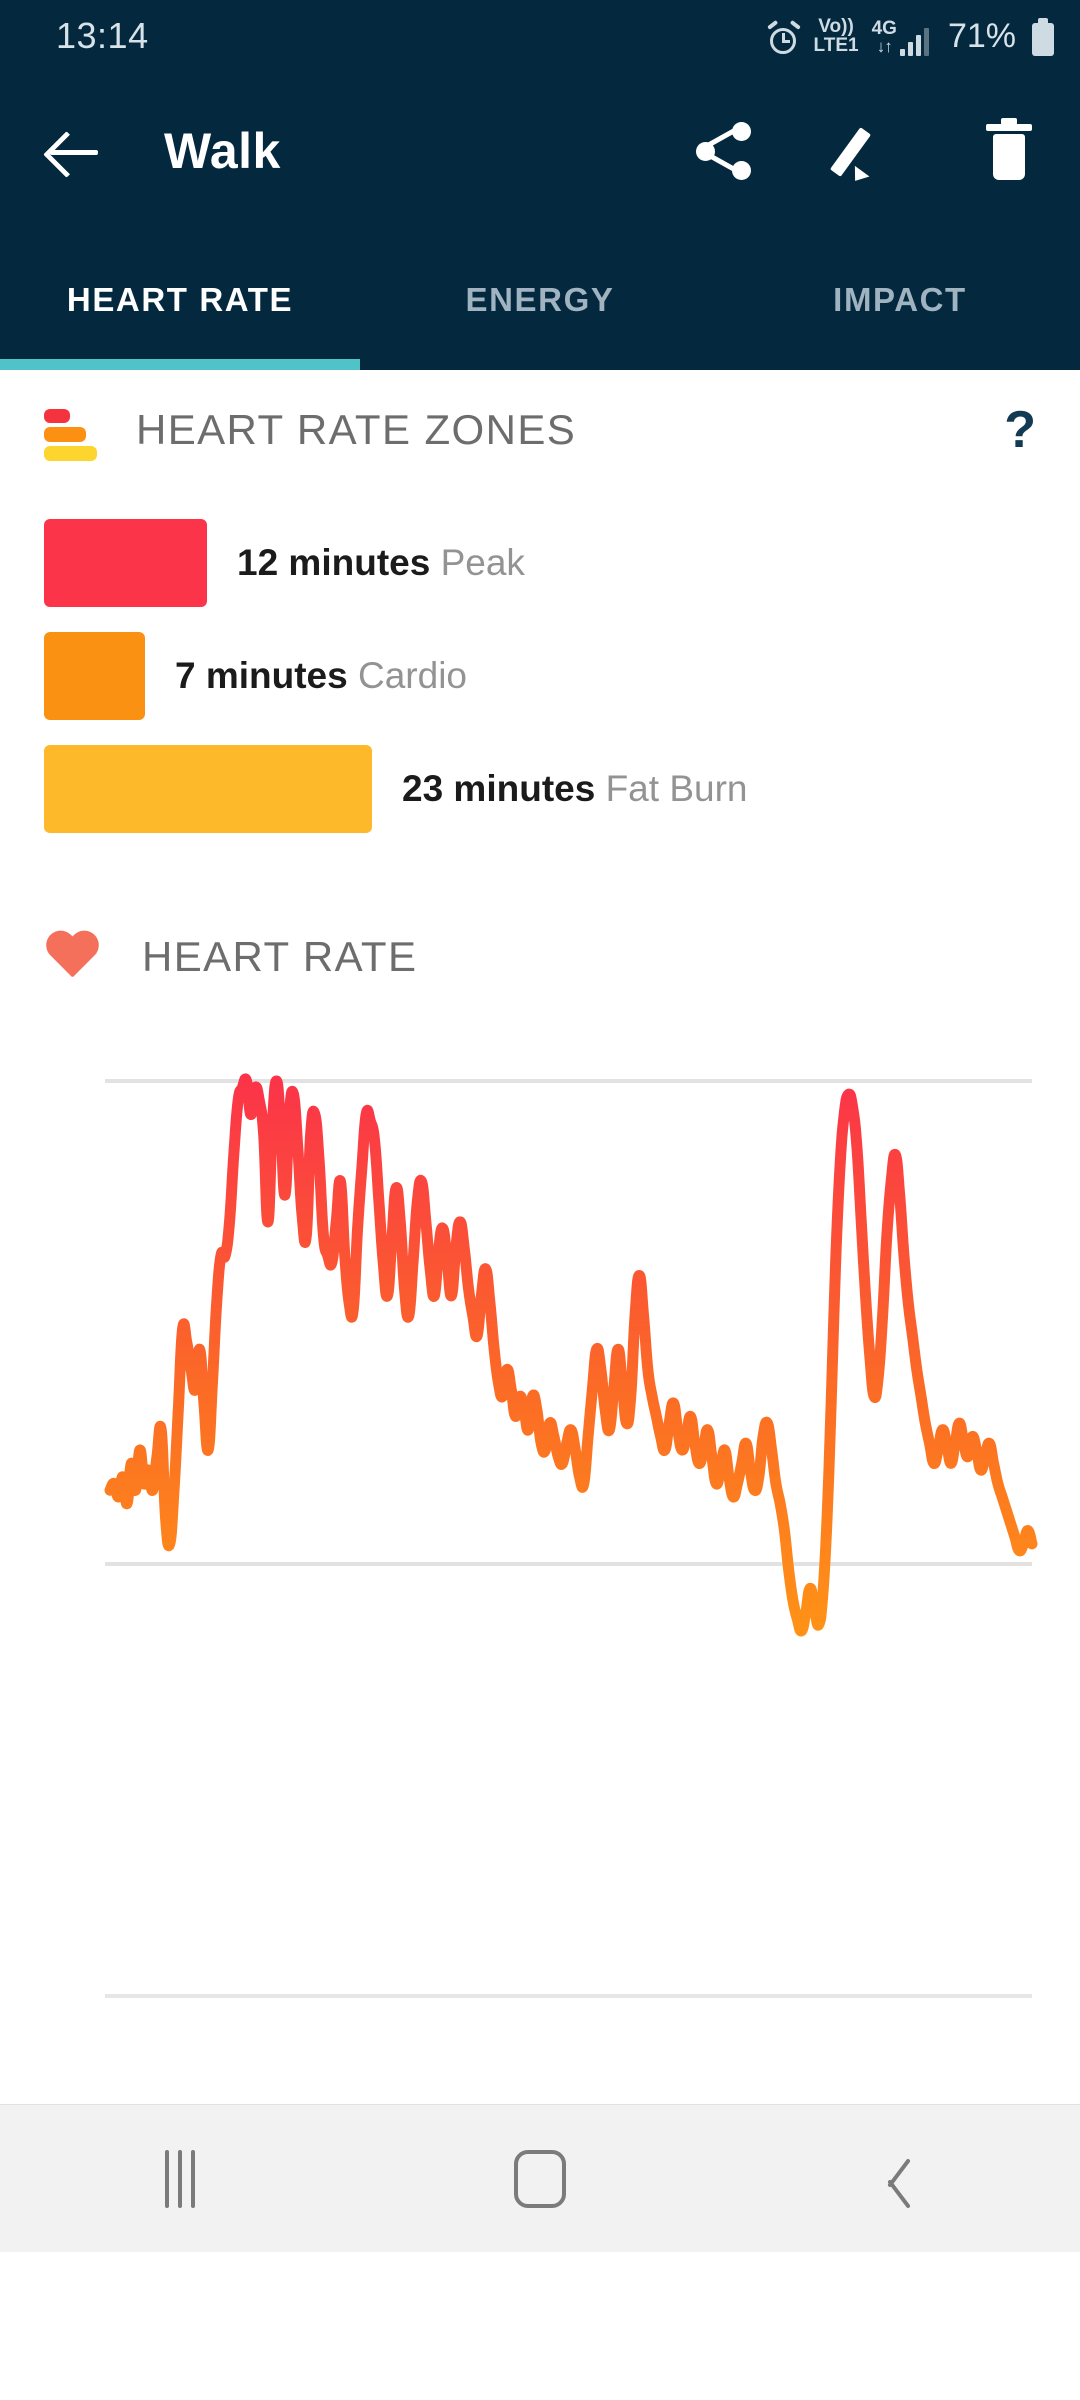 The width and height of the screenshot is (1080, 2400). I want to click on zone-name-peak: Peak, so click(482, 562).